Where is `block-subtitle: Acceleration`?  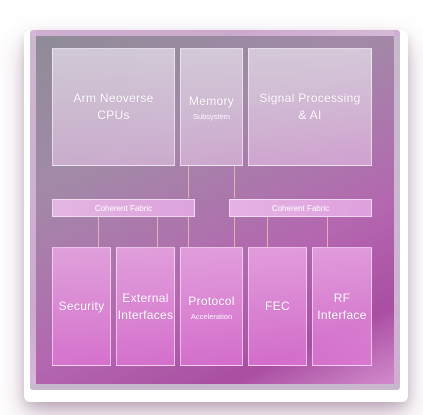 block-subtitle: Acceleration is located at coordinates (211, 316).